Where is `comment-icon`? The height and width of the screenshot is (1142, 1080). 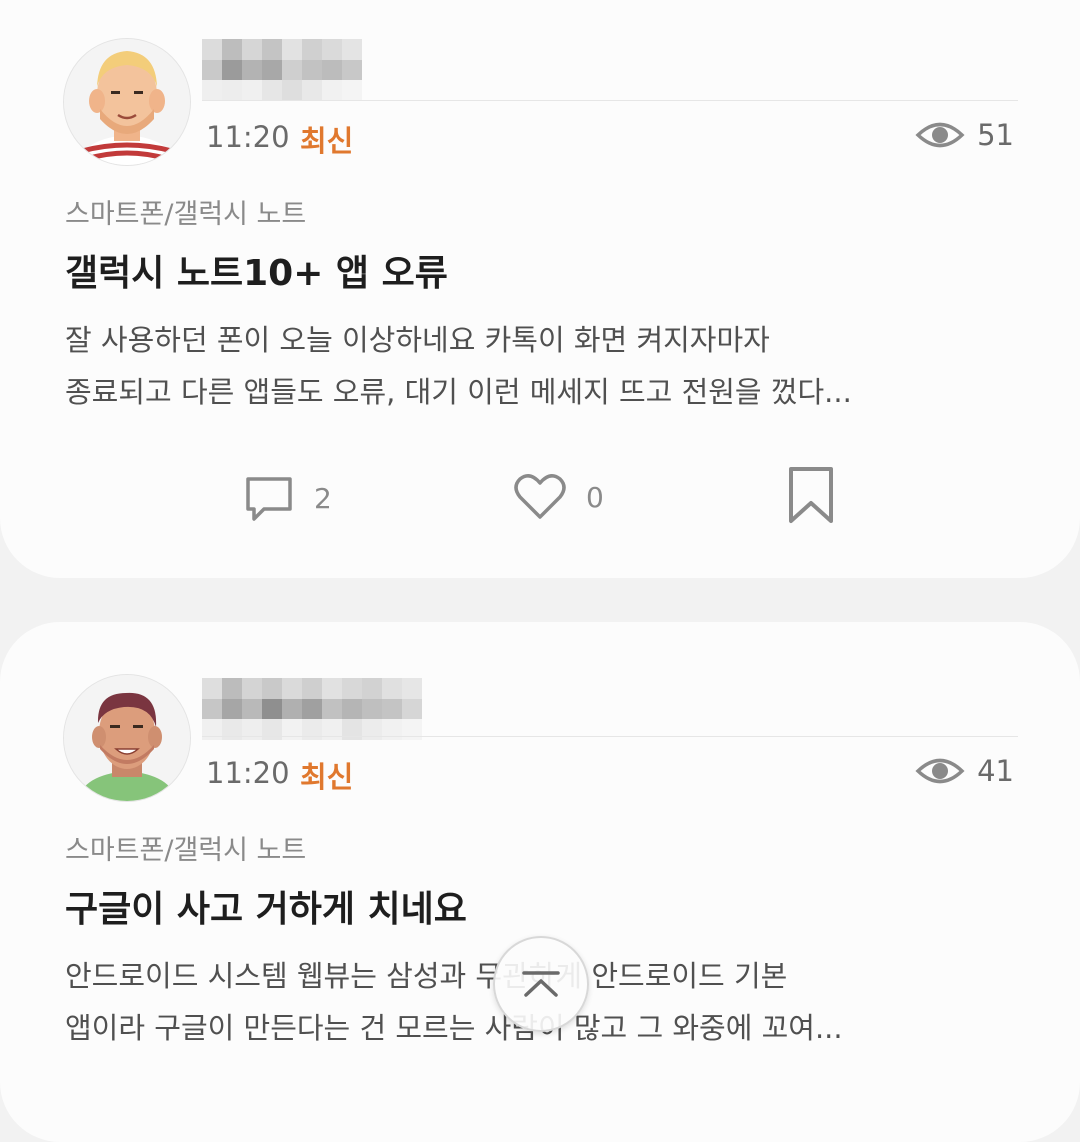
comment-icon is located at coordinates (269, 499).